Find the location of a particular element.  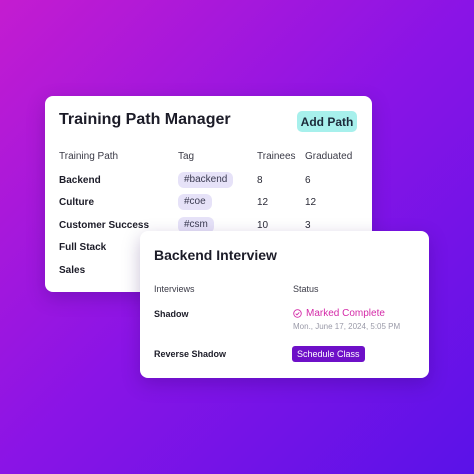

status-marked-complete: Marked Complete is located at coordinates (339, 313).